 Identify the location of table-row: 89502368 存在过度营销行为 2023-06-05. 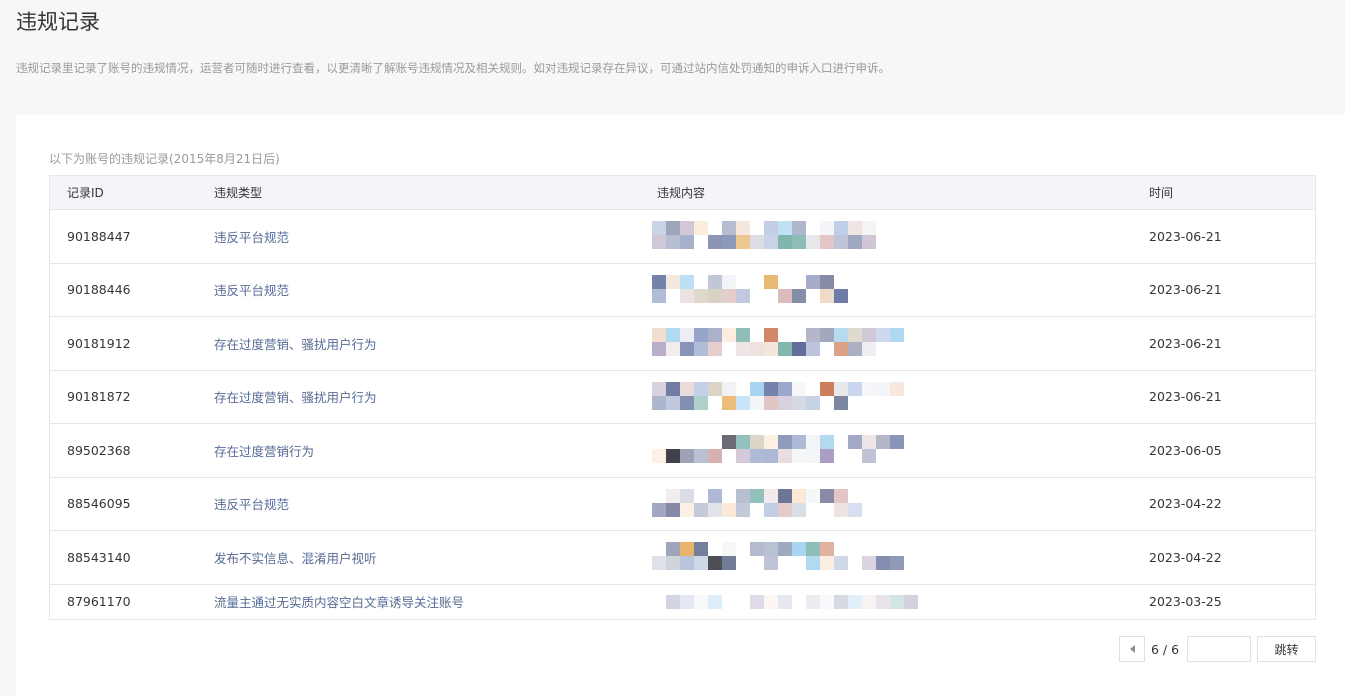
(682, 451).